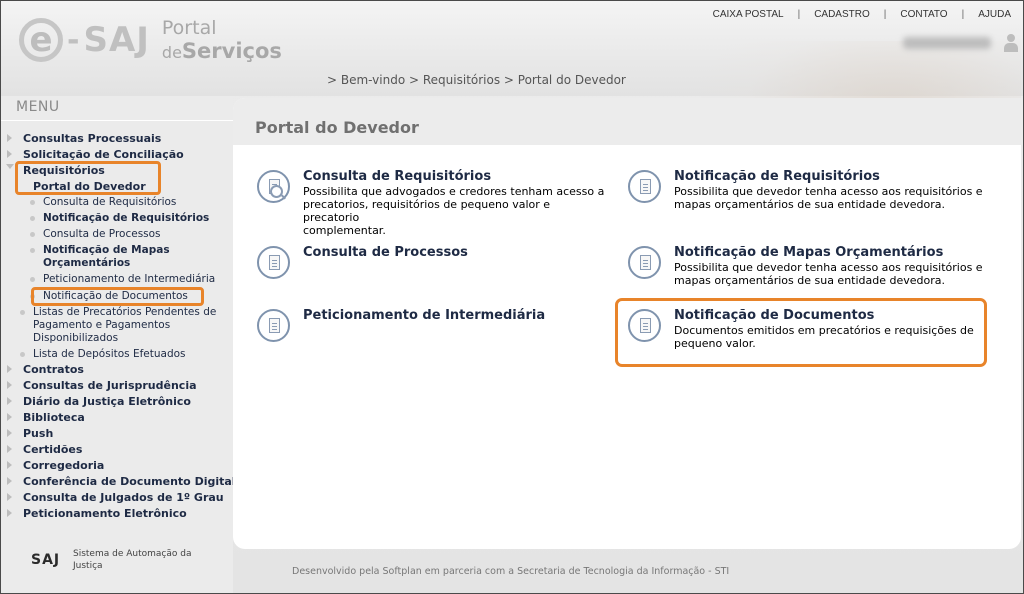 The width and height of the screenshot is (1024, 594). I want to click on menu-item-peticionamento-eletronico: Peticionamento Eletrônico, so click(97, 513).